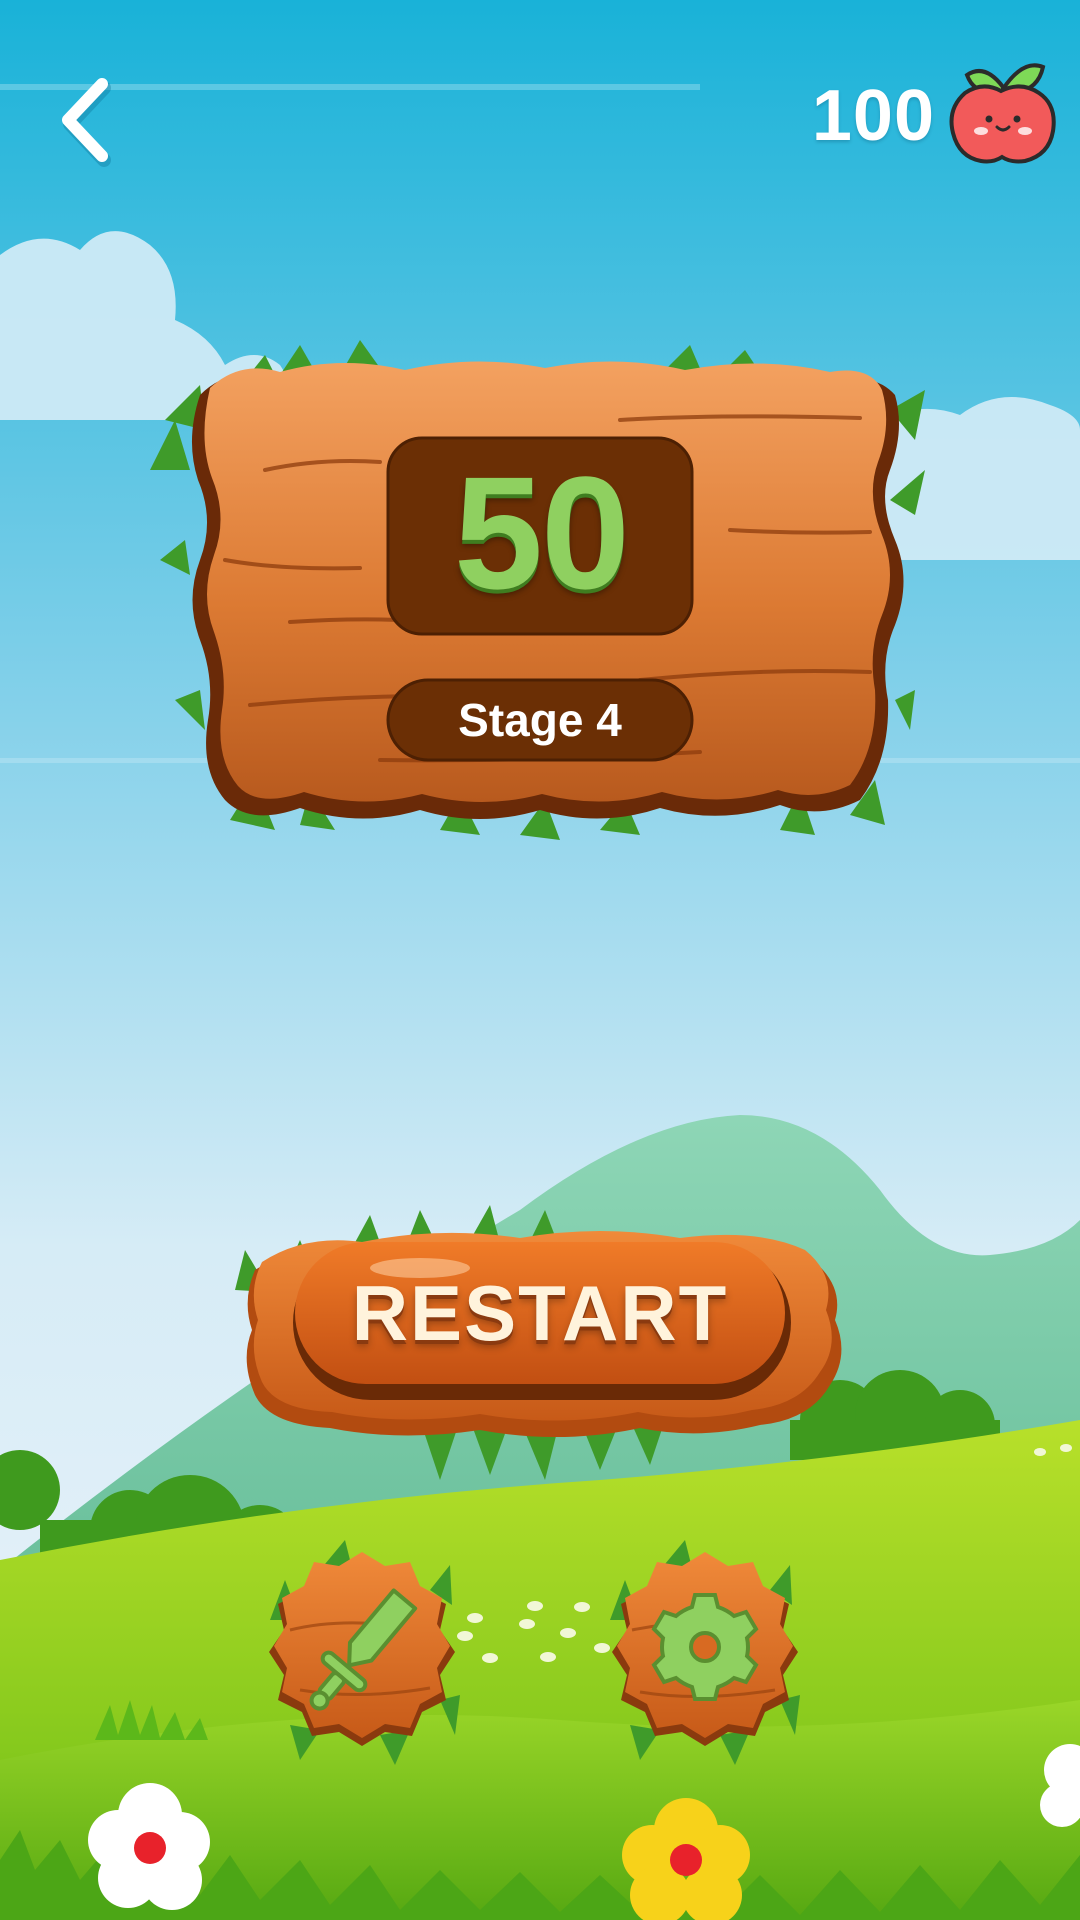 This screenshot has width=1080, height=1920. Describe the element at coordinates (86, 122) in the screenshot. I see `chevron-left-icon` at that location.